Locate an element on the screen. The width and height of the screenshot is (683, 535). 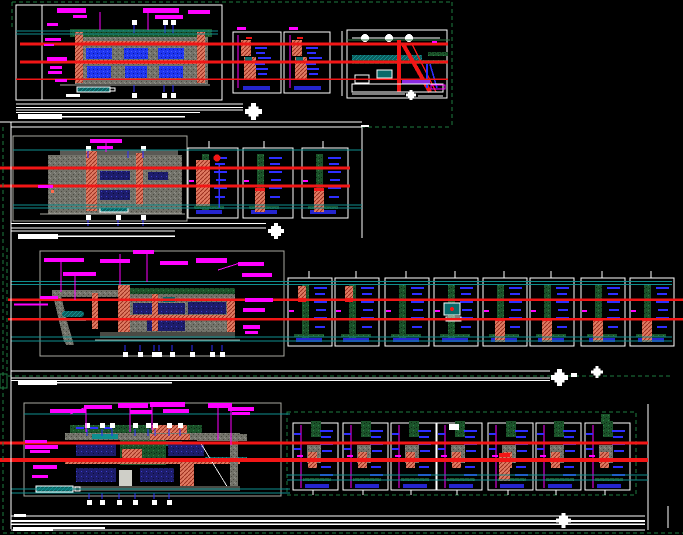
detail-strip-row4 is located at coordinates (461, 454).